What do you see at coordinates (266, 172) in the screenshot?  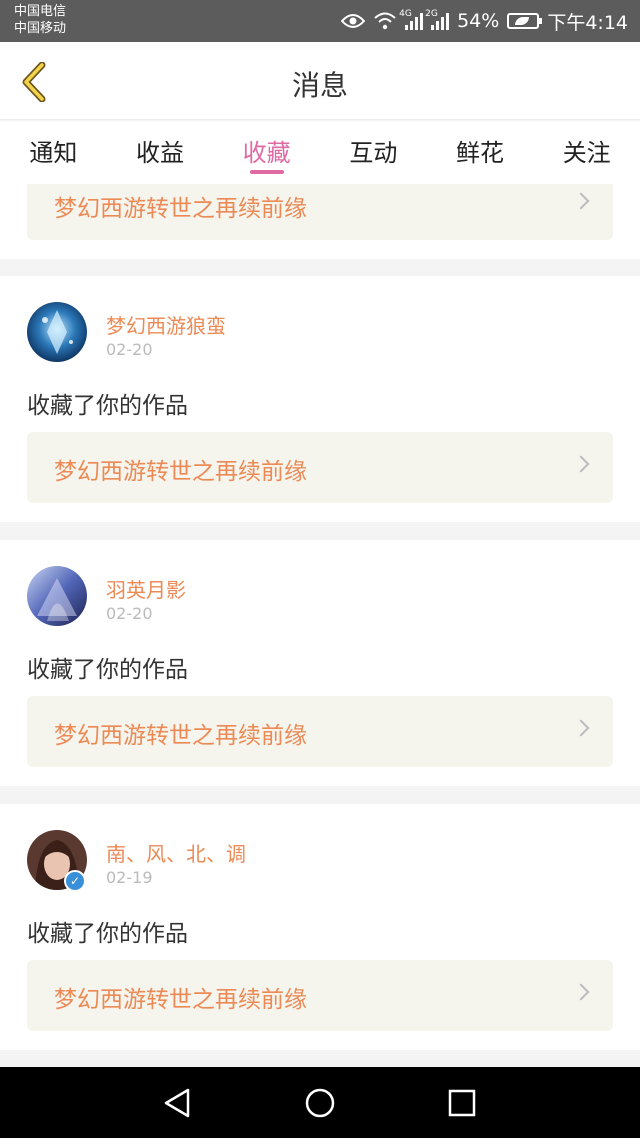 I see `active-tab-indicator` at bounding box center [266, 172].